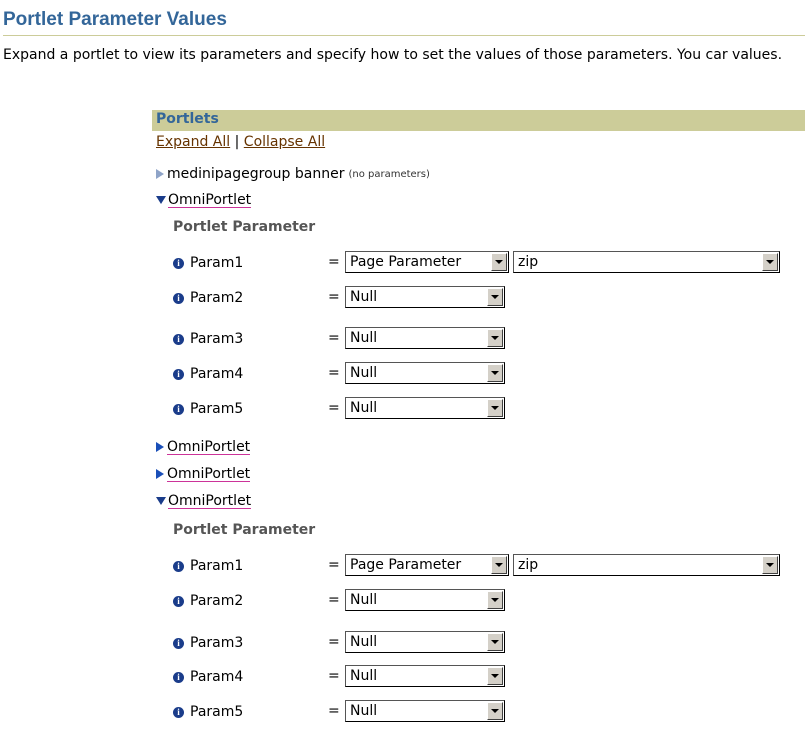 The height and width of the screenshot is (729, 805). Describe the element at coordinates (389, 174) in the screenshot. I see `no-parameters-note: (no parameters)` at that location.